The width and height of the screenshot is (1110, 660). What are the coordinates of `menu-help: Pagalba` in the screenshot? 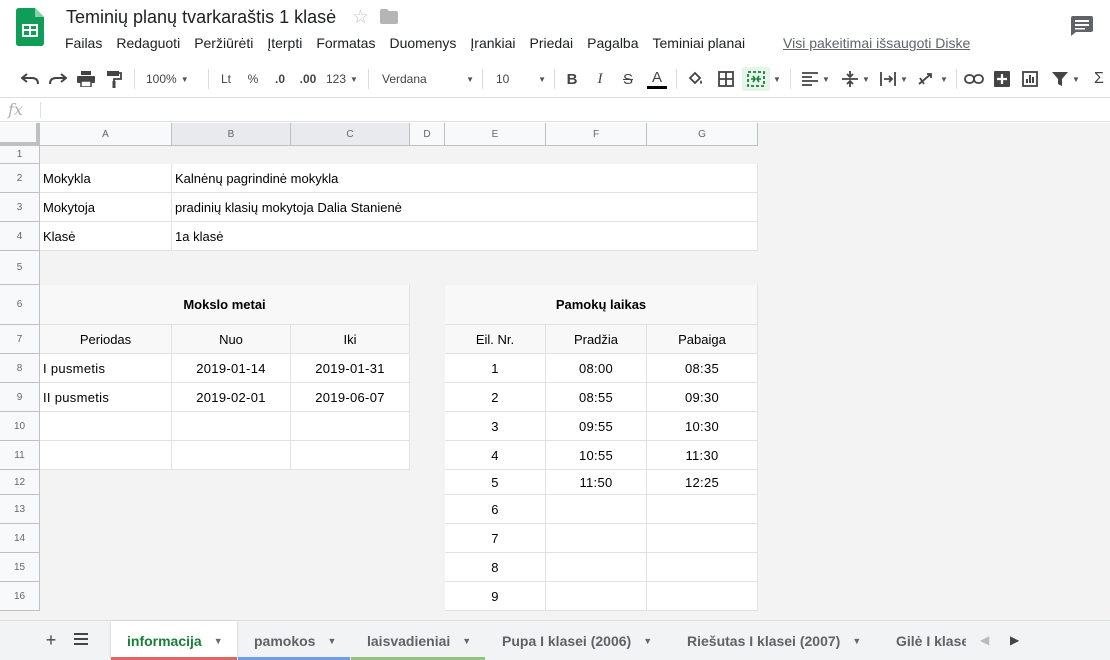 It's located at (612, 44).